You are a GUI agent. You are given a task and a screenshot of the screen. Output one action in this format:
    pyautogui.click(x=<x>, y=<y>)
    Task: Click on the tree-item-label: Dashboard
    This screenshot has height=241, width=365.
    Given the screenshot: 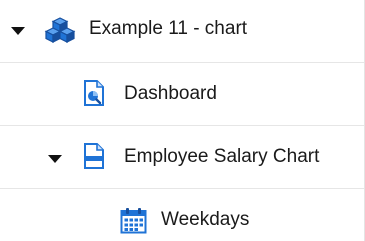 What is the action you would take?
    pyautogui.click(x=170, y=93)
    